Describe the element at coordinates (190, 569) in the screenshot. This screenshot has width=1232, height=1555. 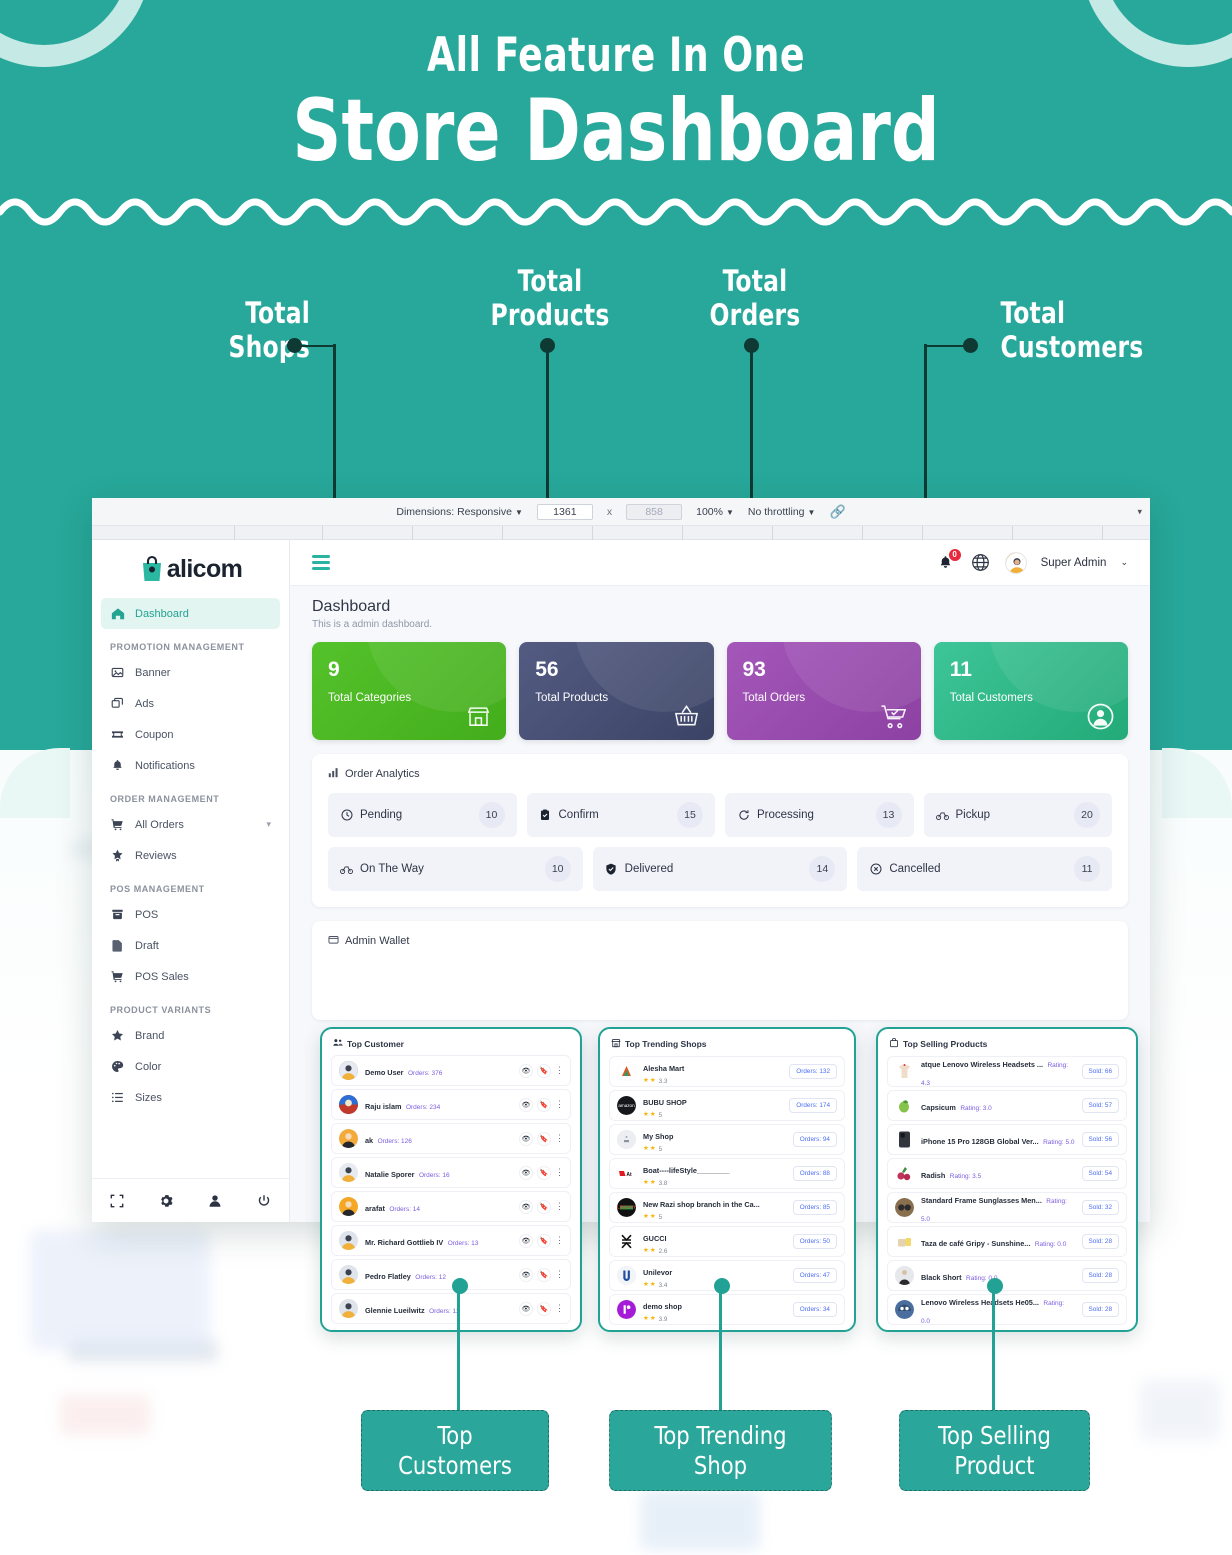
I see `brand-logo: alicom` at that location.